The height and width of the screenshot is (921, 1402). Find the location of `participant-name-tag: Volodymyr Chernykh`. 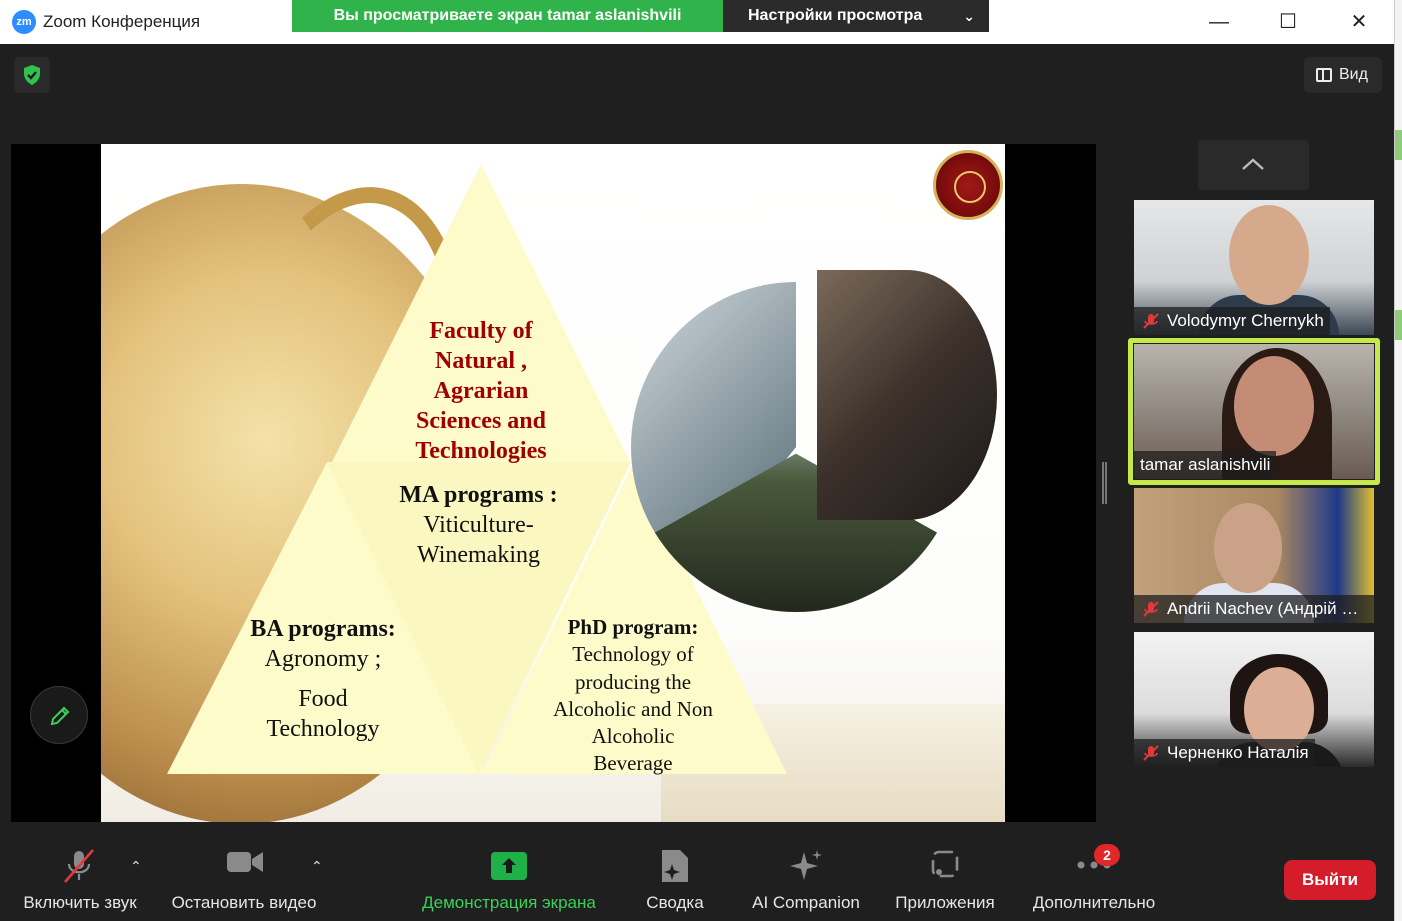

participant-name-tag: Volodymyr Chernykh is located at coordinates (1232, 321).